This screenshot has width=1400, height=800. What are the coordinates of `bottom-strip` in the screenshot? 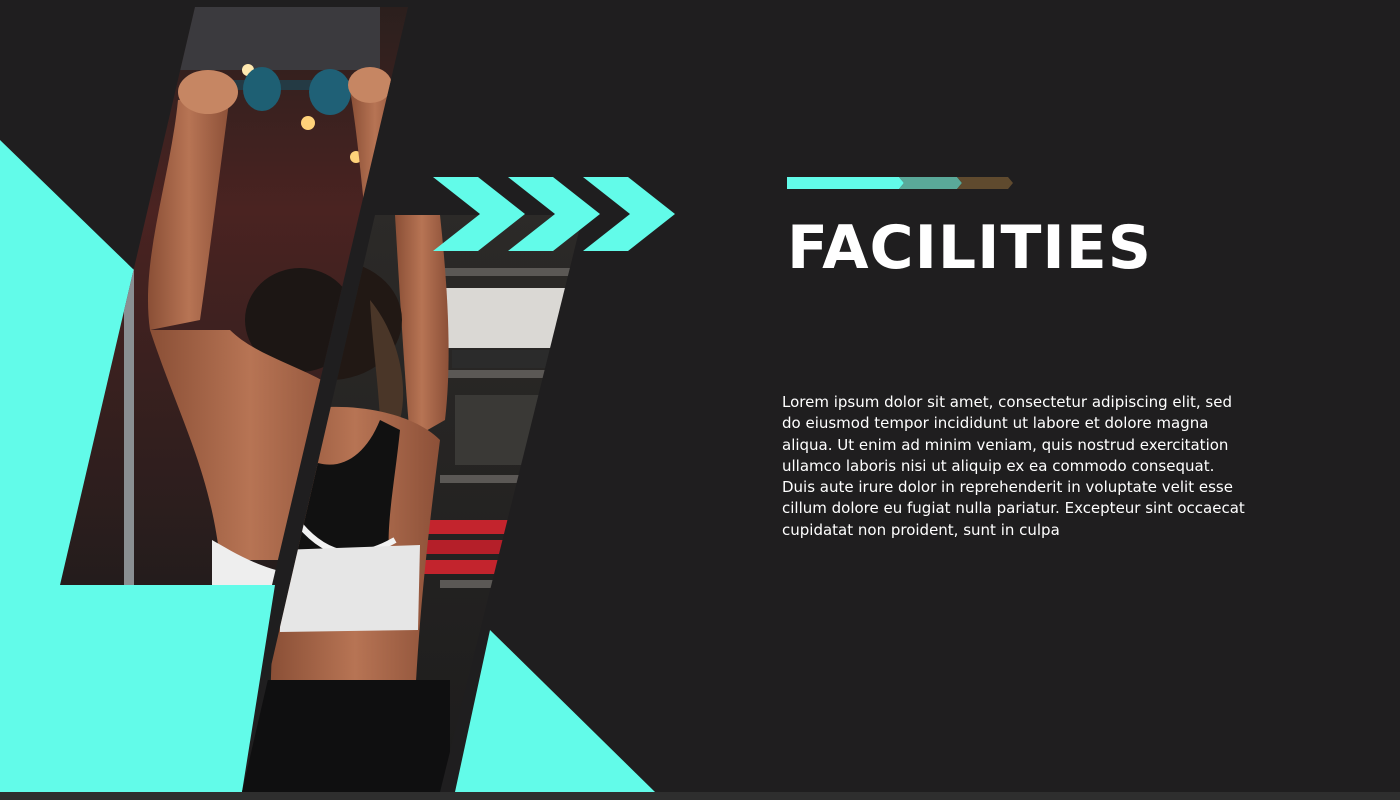 It's located at (700, 796).